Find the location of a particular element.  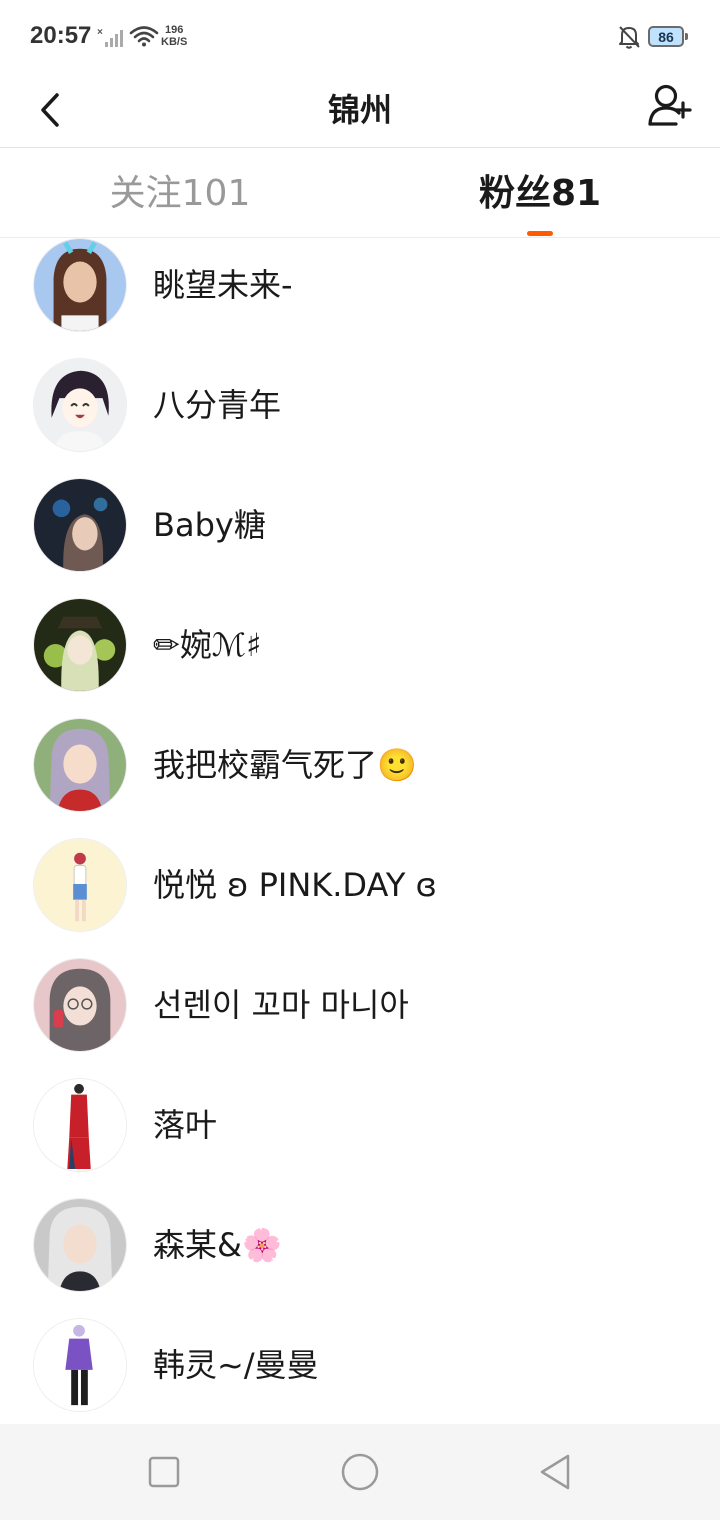

signal-icon: × is located at coordinates (110, 37).